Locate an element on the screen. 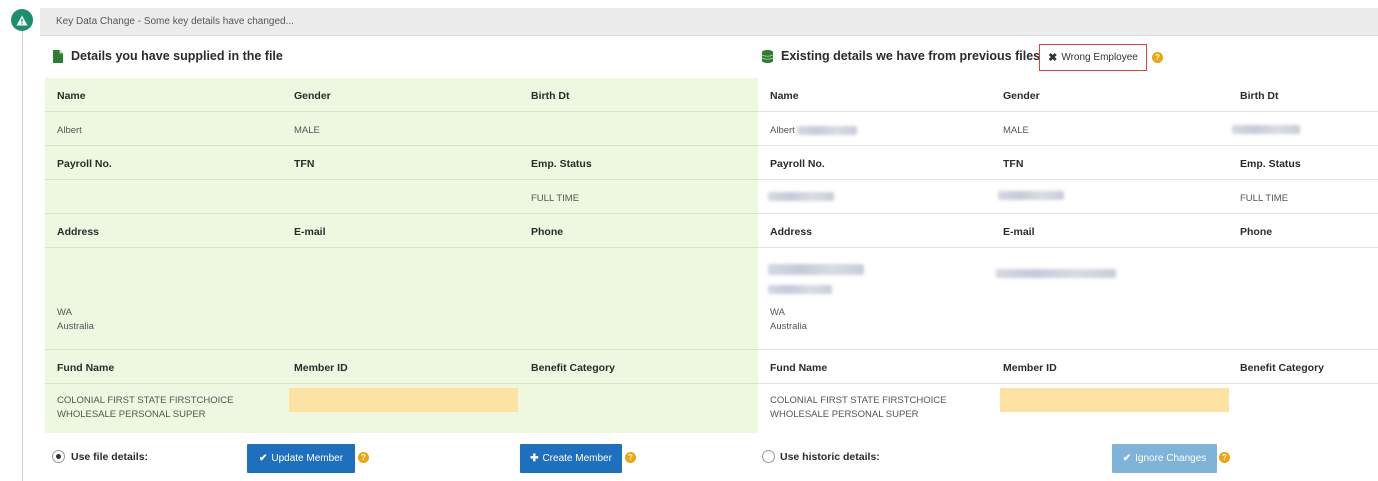  plus-icon: ✚ is located at coordinates (534, 458).